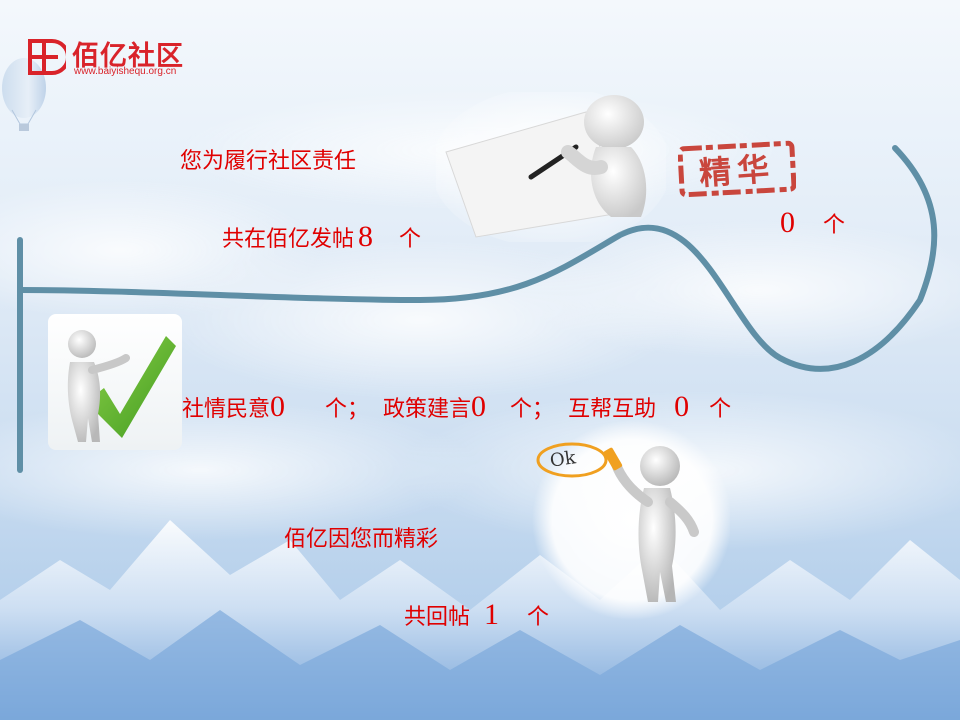 This screenshot has width=960, height=720. What do you see at coordinates (115, 382) in the screenshot?
I see `figure-checkmark-icon` at bounding box center [115, 382].